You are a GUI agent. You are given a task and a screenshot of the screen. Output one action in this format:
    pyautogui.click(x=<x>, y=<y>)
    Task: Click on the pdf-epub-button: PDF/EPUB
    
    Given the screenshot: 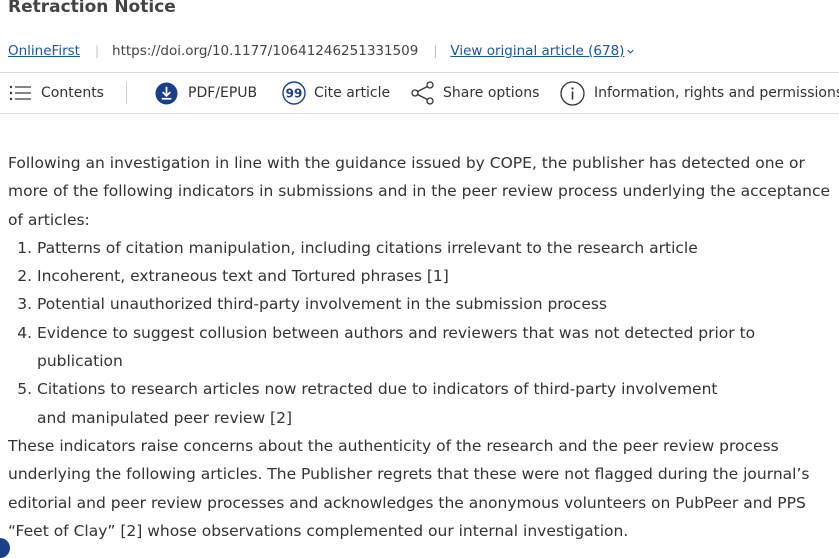 What is the action you would take?
    pyautogui.click(x=206, y=93)
    